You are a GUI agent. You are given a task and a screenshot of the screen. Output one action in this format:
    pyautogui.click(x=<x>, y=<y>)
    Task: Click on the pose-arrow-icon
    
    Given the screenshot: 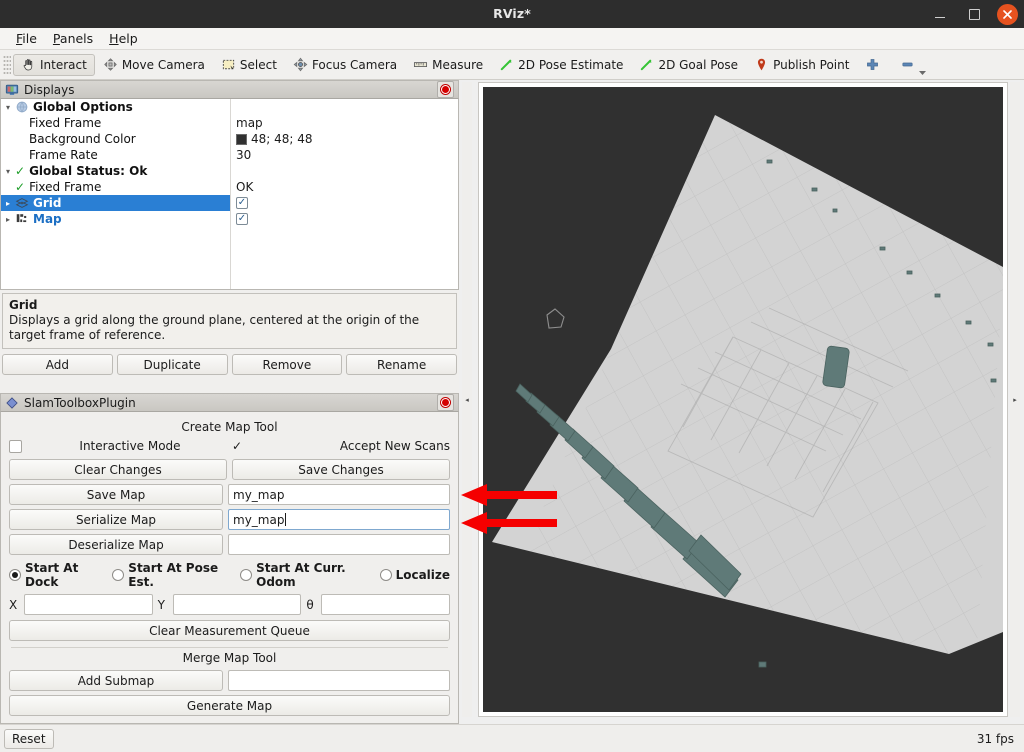 What is the action you would take?
    pyautogui.click(x=506, y=65)
    